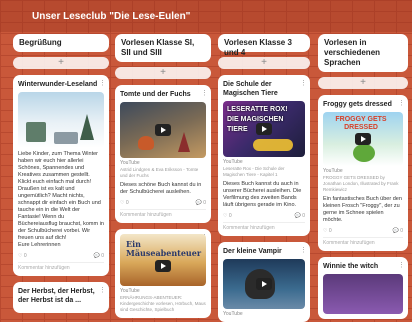  Describe the element at coordinates (163, 48) in the screenshot. I see `column-header: Vorlesen Klasse SI, SII und SIII` at that location.